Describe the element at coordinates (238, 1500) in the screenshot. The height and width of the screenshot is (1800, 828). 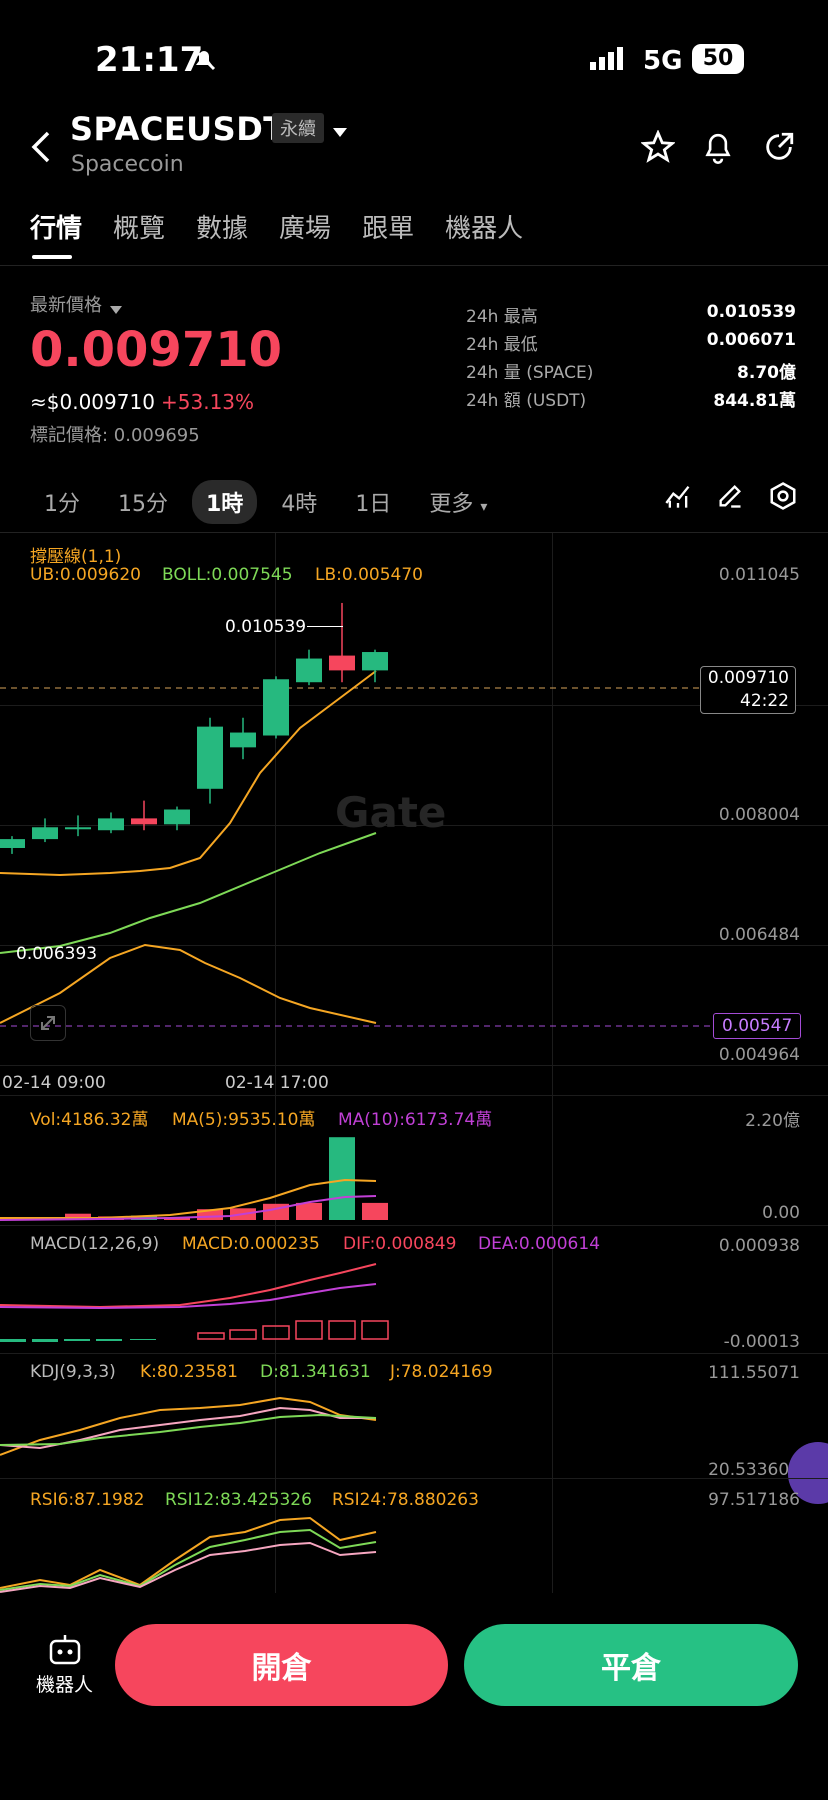
I see `rsi12-value: RSI12:83.425326` at that location.